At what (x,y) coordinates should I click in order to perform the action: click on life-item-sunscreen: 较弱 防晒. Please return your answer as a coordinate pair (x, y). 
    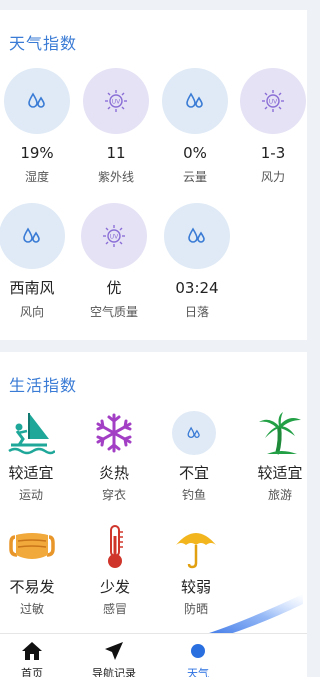
    Looking at the image, I should click on (196, 569).